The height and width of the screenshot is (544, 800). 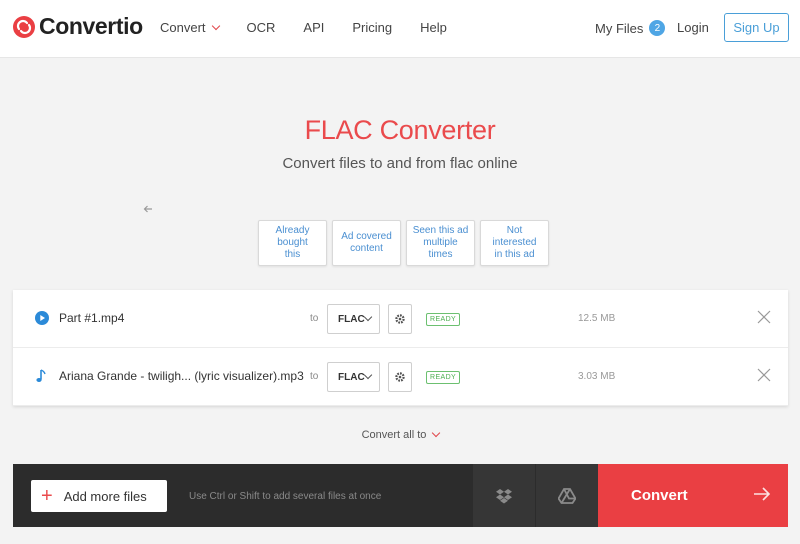 I want to click on add-more-files-label: Add more files, so click(x=105, y=496).